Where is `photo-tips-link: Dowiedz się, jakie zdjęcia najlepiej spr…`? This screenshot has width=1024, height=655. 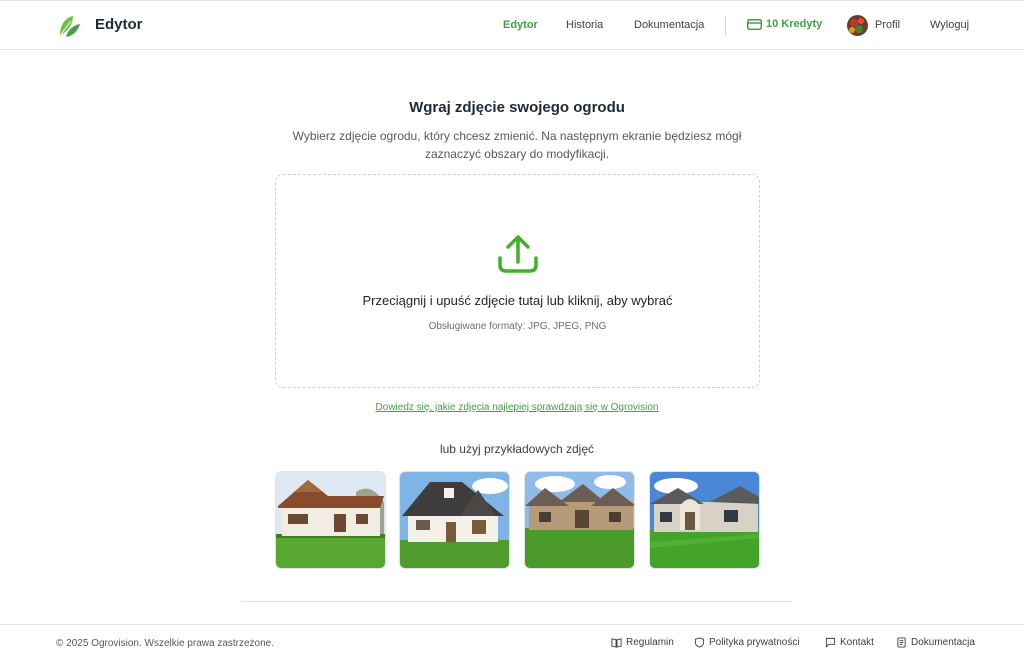 photo-tips-link: Dowiedz się, jakie zdjęcia najlepiej spr… is located at coordinates (512, 407).